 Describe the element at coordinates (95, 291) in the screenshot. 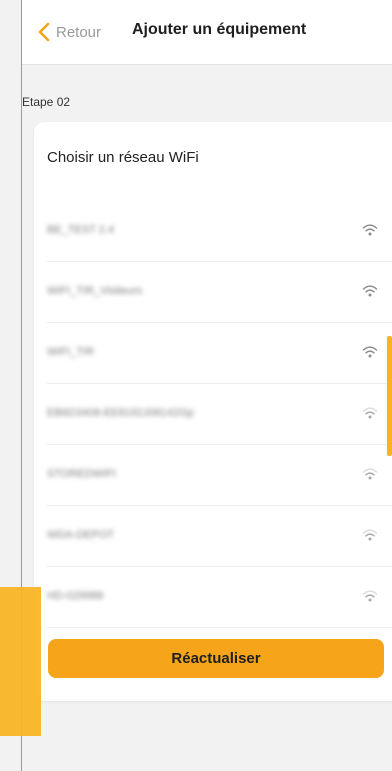

I see `network-ssid: WIFI_TIR_Visiteurs` at that location.